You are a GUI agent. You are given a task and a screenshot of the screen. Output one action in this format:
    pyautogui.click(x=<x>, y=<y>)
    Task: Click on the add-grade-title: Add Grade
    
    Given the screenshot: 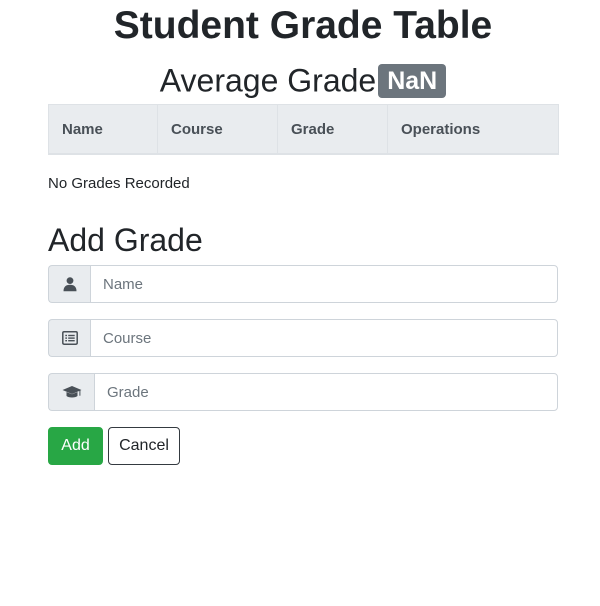 What is the action you would take?
    pyautogui.click(x=125, y=240)
    